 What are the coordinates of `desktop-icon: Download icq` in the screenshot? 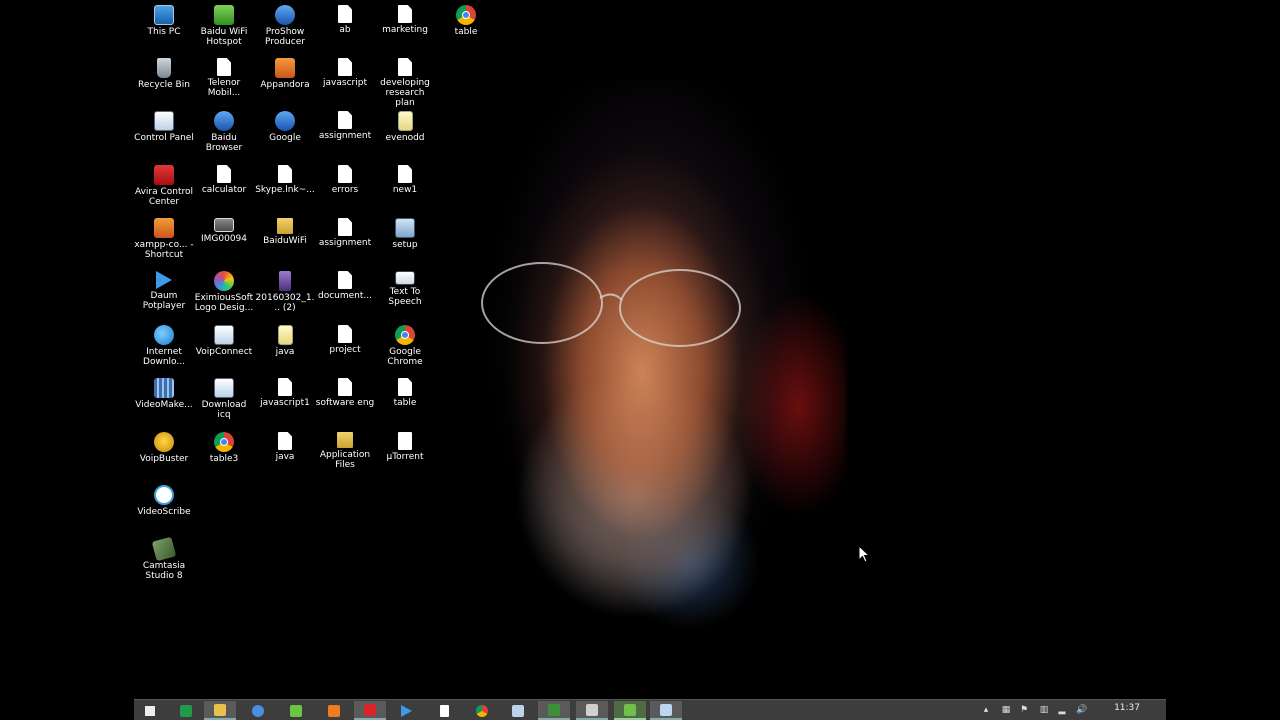 It's located at (224, 399).